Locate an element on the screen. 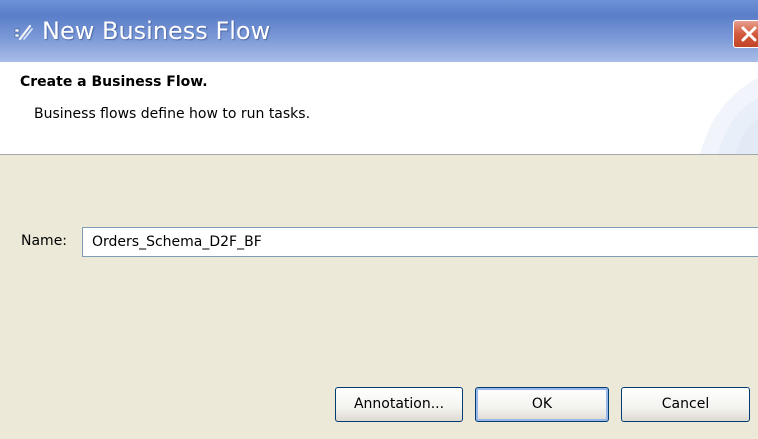 This screenshot has width=758, height=439. window-title: New Business Flow is located at coordinates (156, 31).